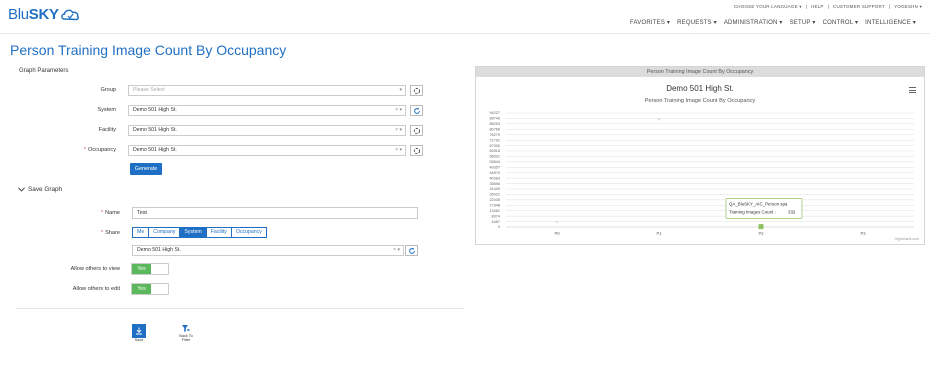 The height and width of the screenshot is (366, 930). Describe the element at coordinates (106, 110) in the screenshot. I see `system-label: System` at that location.